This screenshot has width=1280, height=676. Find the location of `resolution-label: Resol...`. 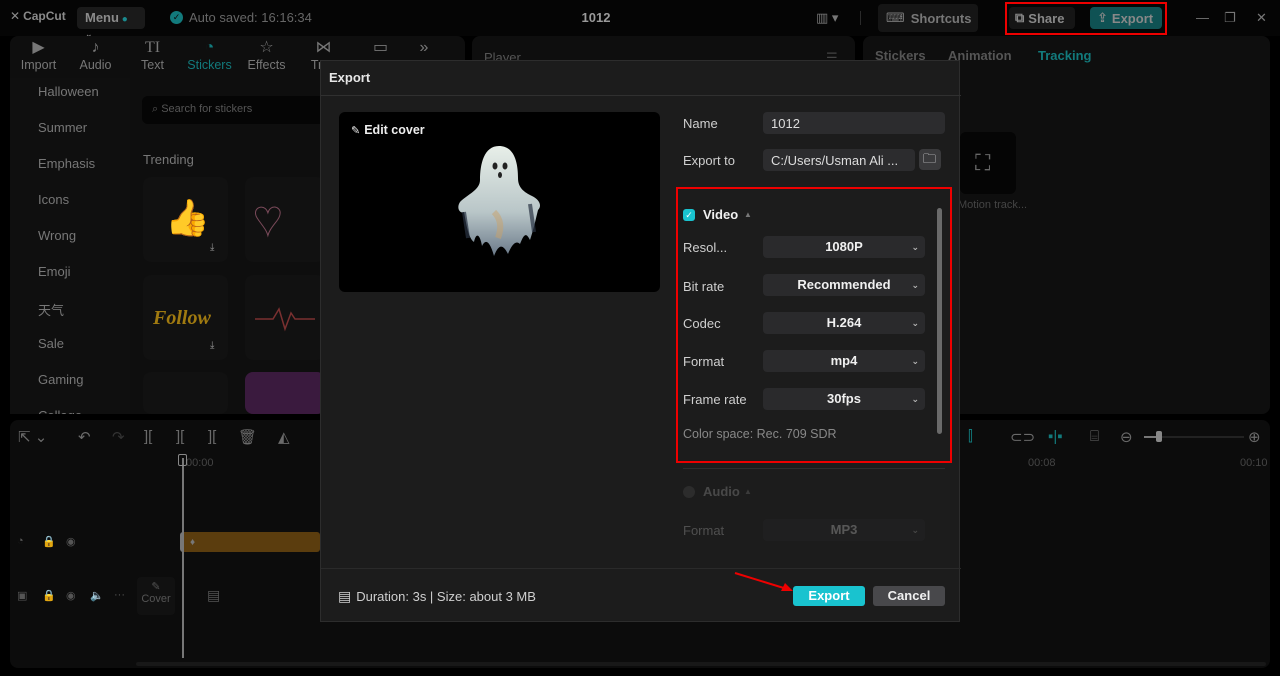

resolution-label: Resol... is located at coordinates (705, 247).